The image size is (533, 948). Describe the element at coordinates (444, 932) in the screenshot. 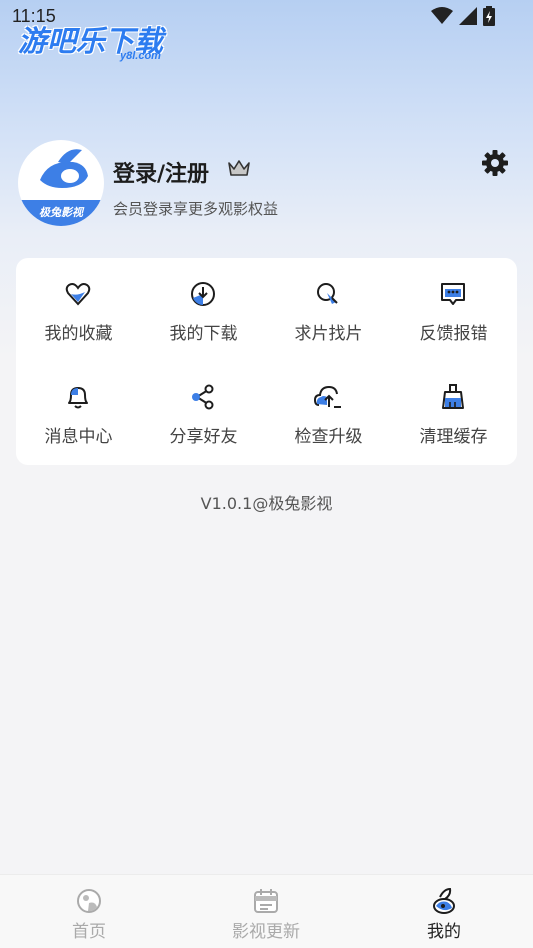

I see `tab-mine-label: 我的` at that location.